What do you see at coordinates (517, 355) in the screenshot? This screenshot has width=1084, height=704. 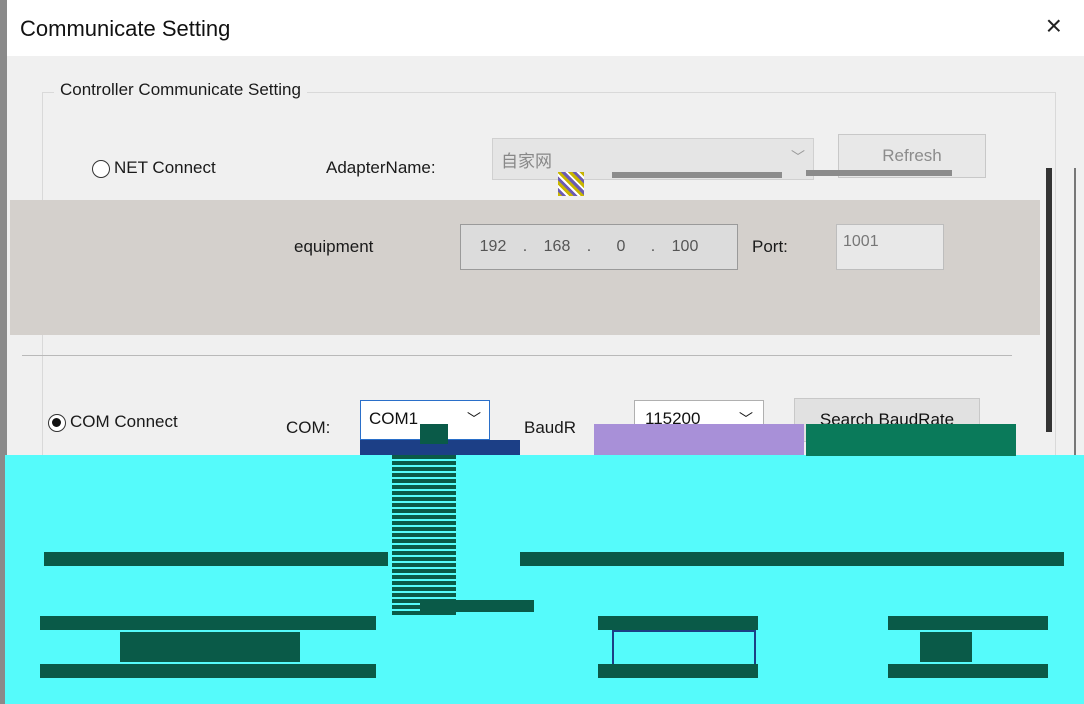 I see `section-divider` at bounding box center [517, 355].